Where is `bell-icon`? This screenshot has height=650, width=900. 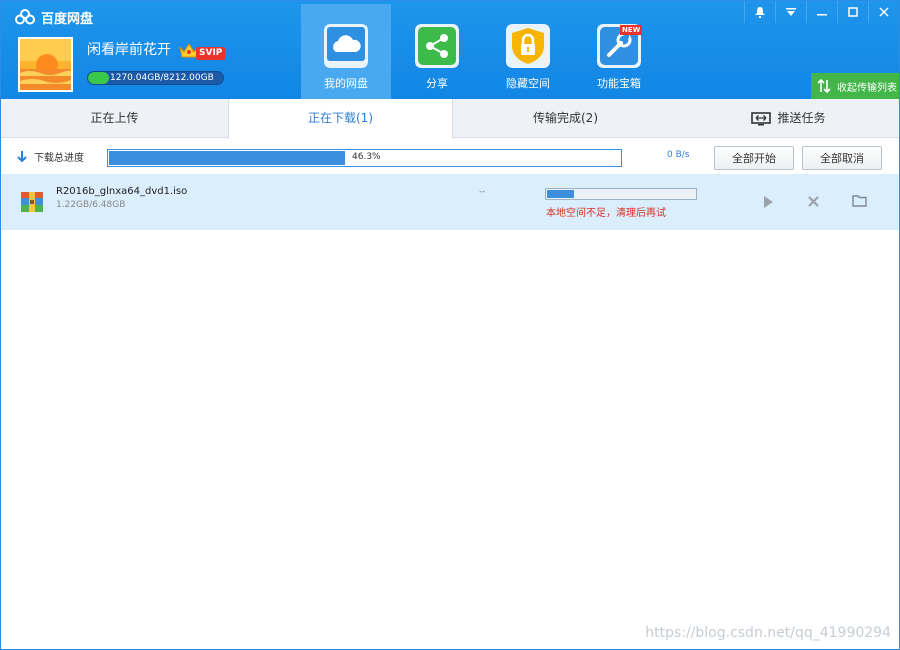 bell-icon is located at coordinates (759, 12).